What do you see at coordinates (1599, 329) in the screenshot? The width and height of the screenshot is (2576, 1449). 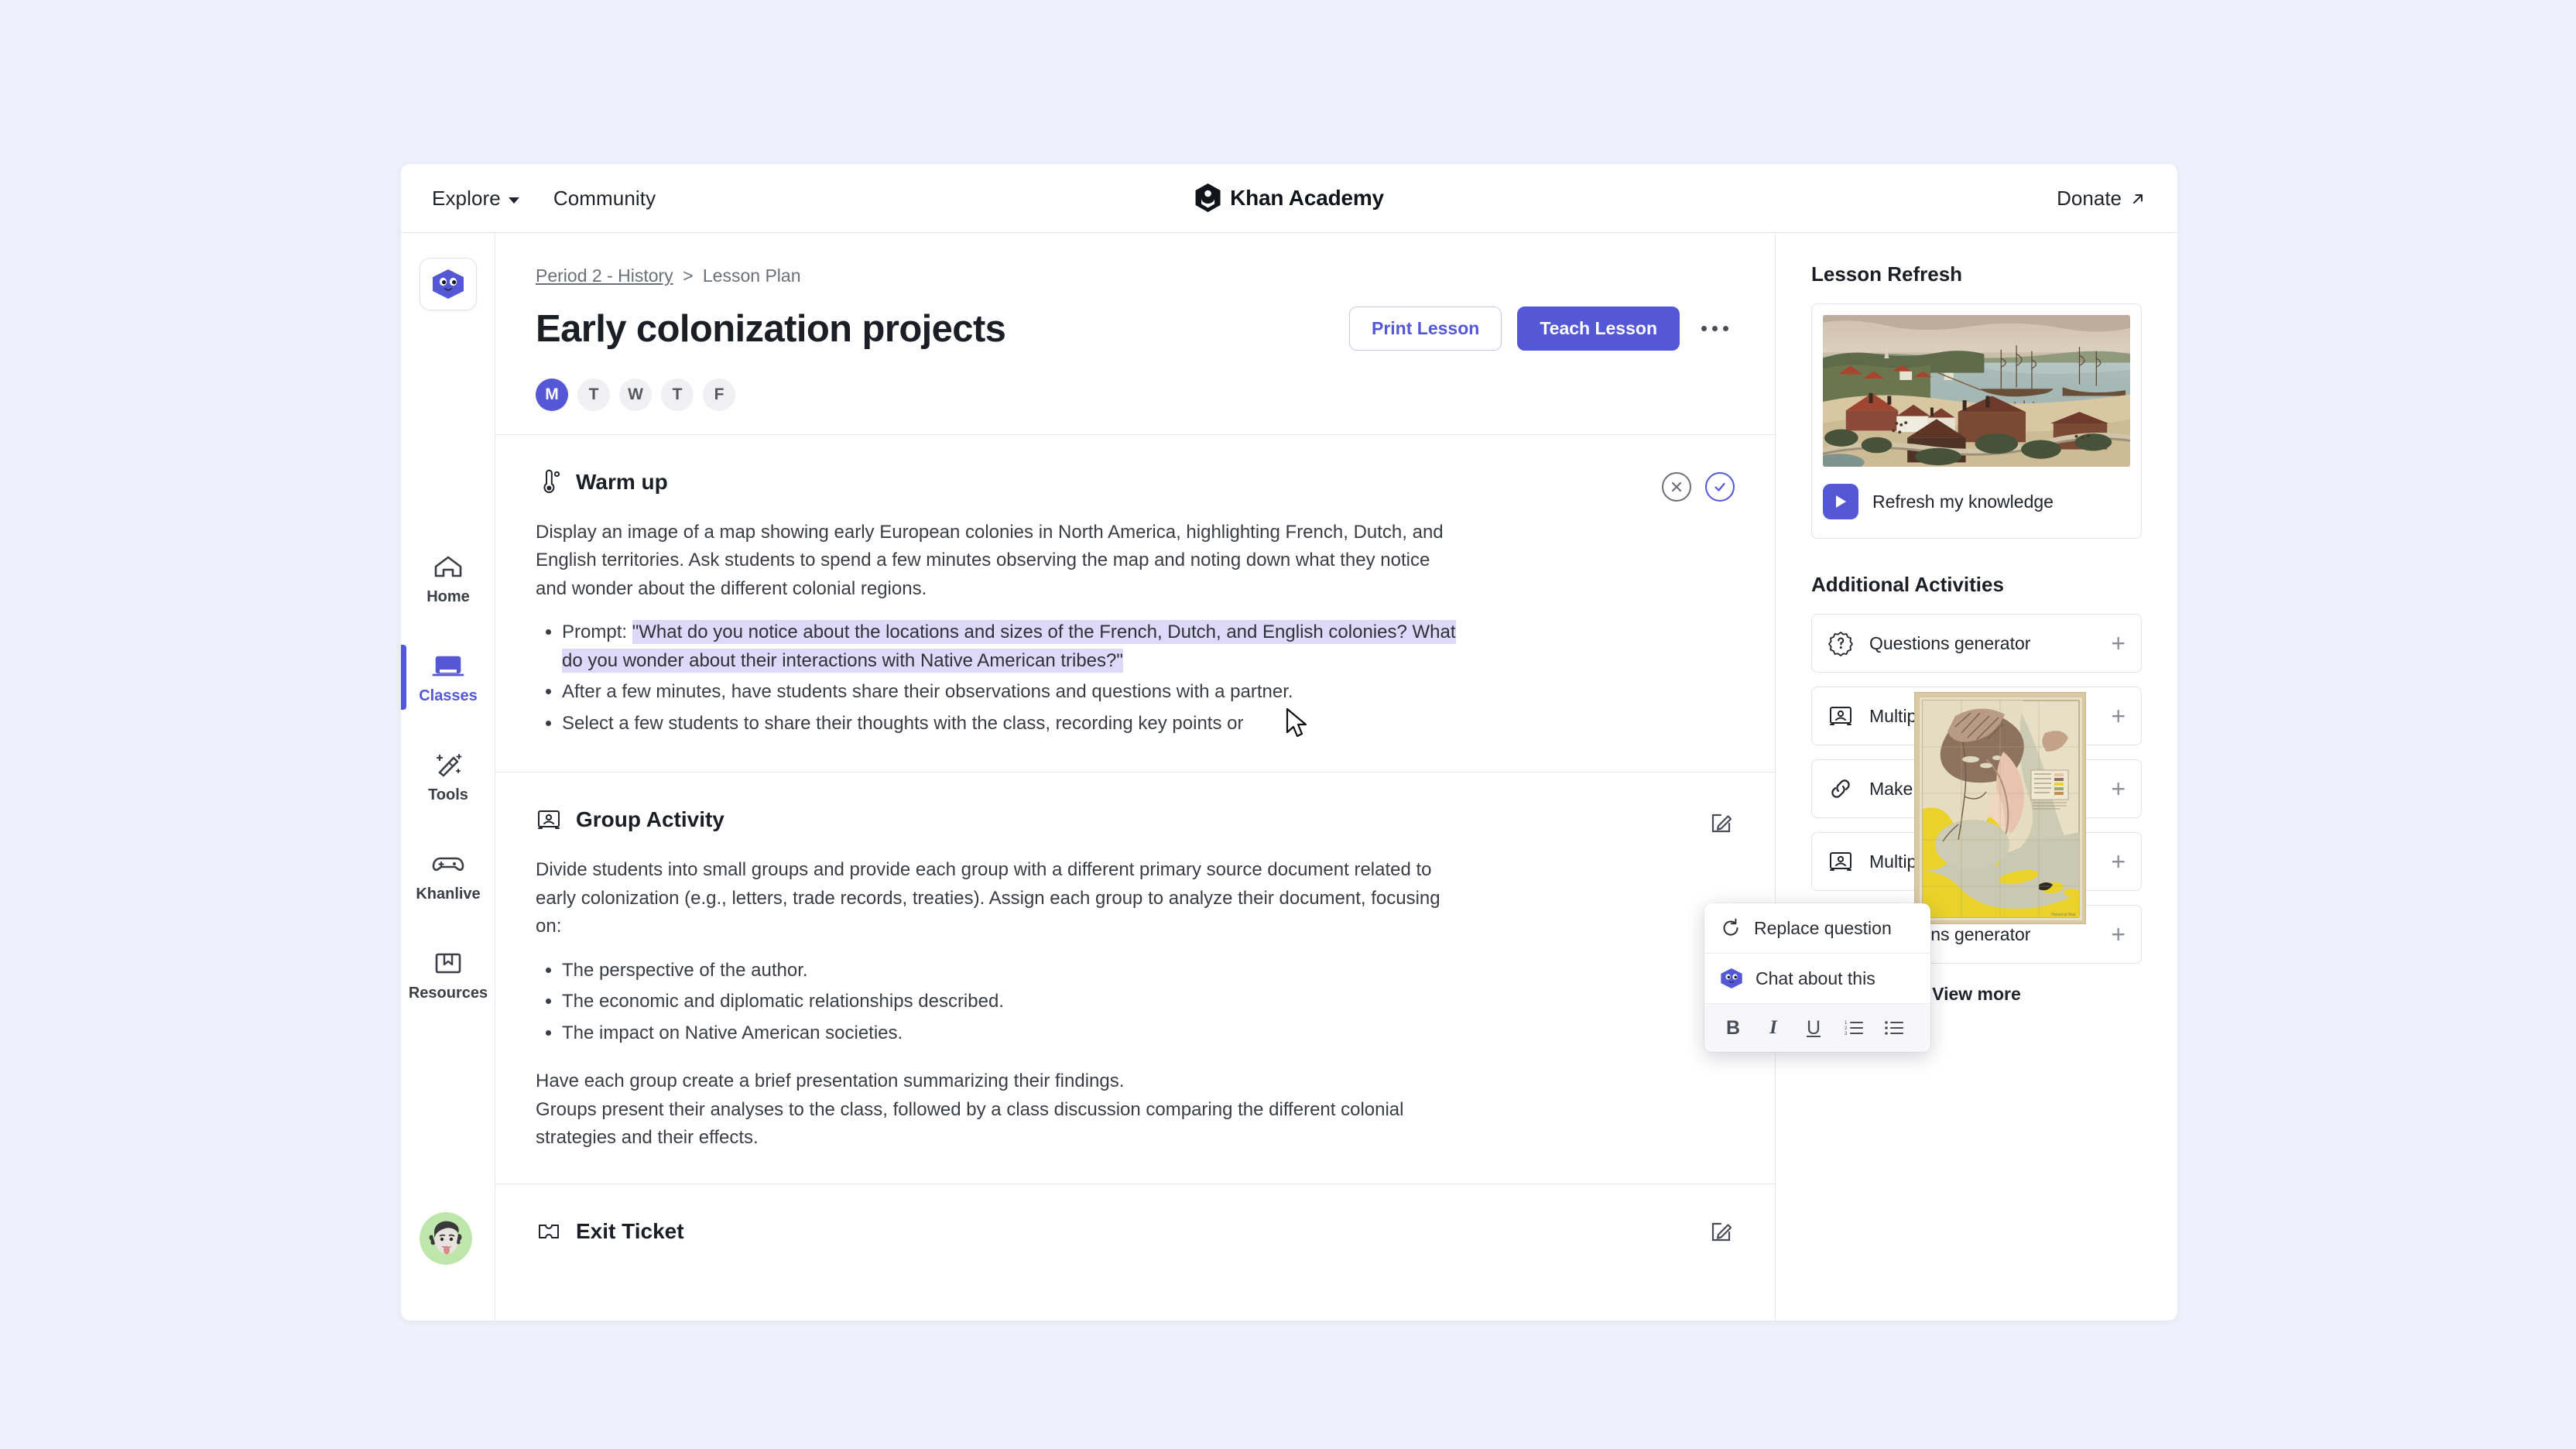 I see `teach-lesson-button: Teach Lesson` at bounding box center [1599, 329].